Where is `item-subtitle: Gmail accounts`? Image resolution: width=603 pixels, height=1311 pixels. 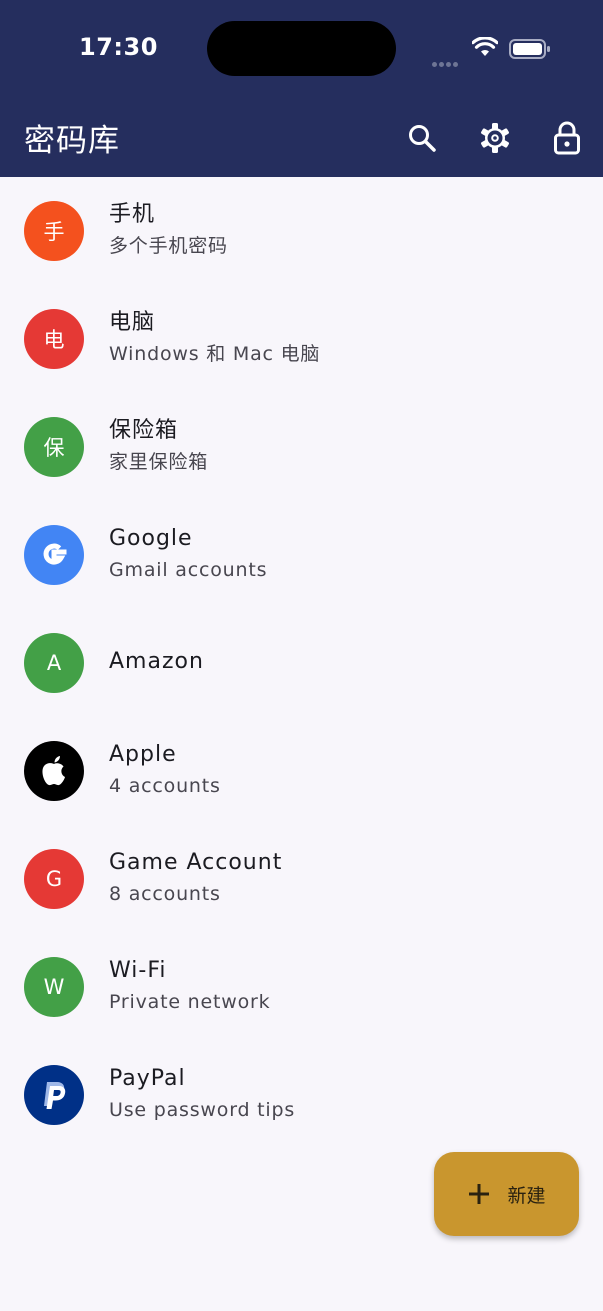 item-subtitle: Gmail accounts is located at coordinates (188, 570).